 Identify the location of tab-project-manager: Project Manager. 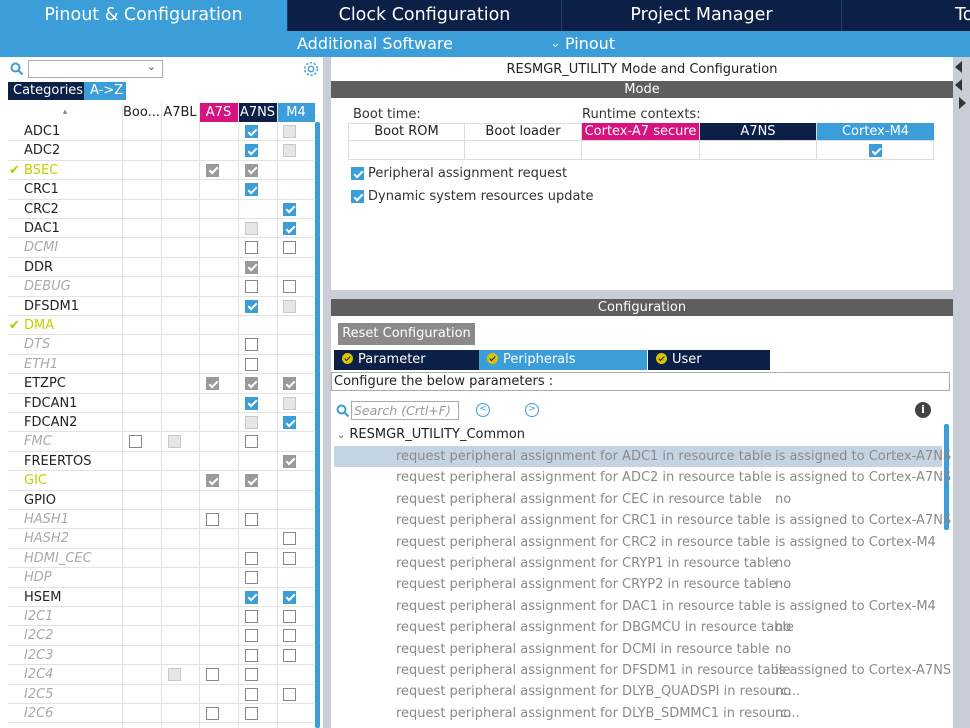
(701, 15).